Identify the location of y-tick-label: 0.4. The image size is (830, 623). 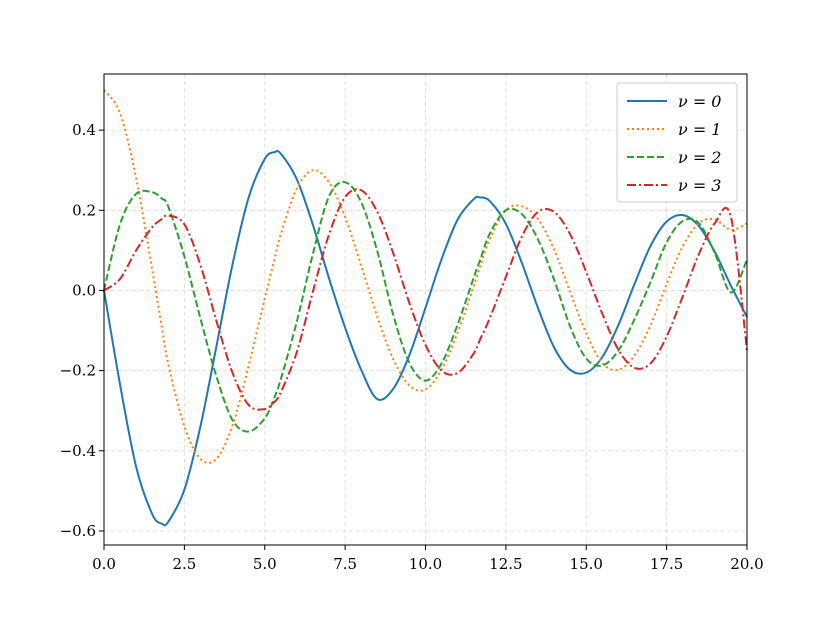
(84, 130).